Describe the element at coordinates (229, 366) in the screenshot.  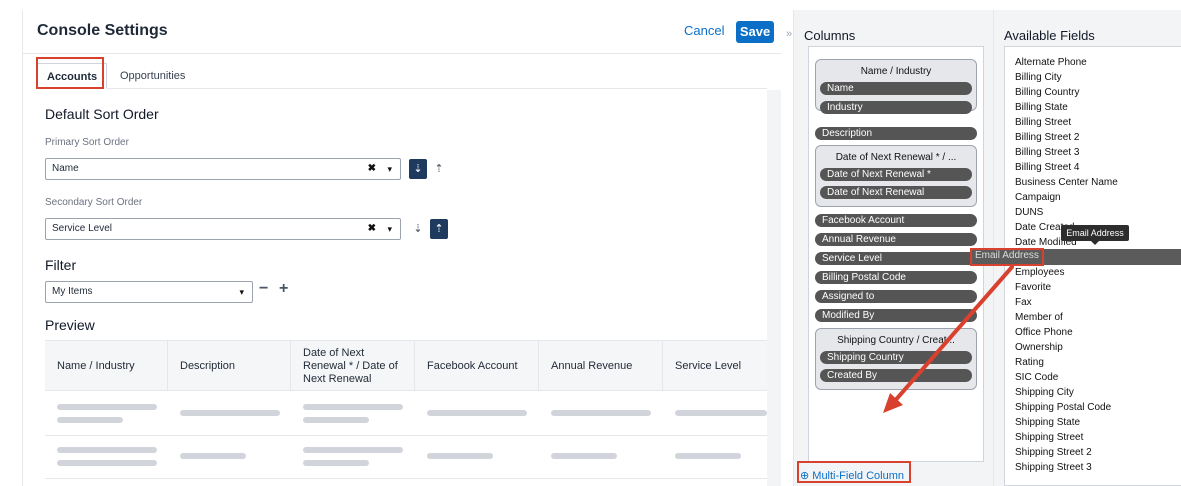
I see `column-header: Description` at that location.